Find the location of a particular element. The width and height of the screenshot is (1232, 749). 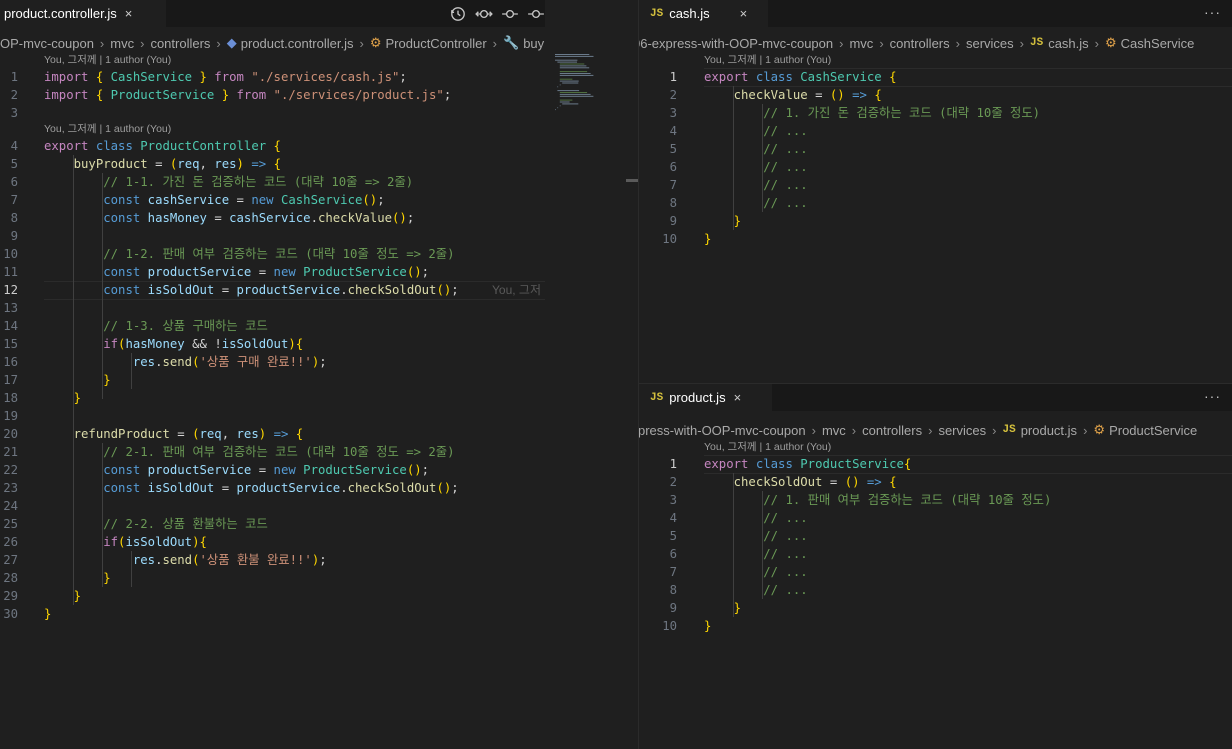

code-text: checkValue = () => { is located at coordinates (793, 95).